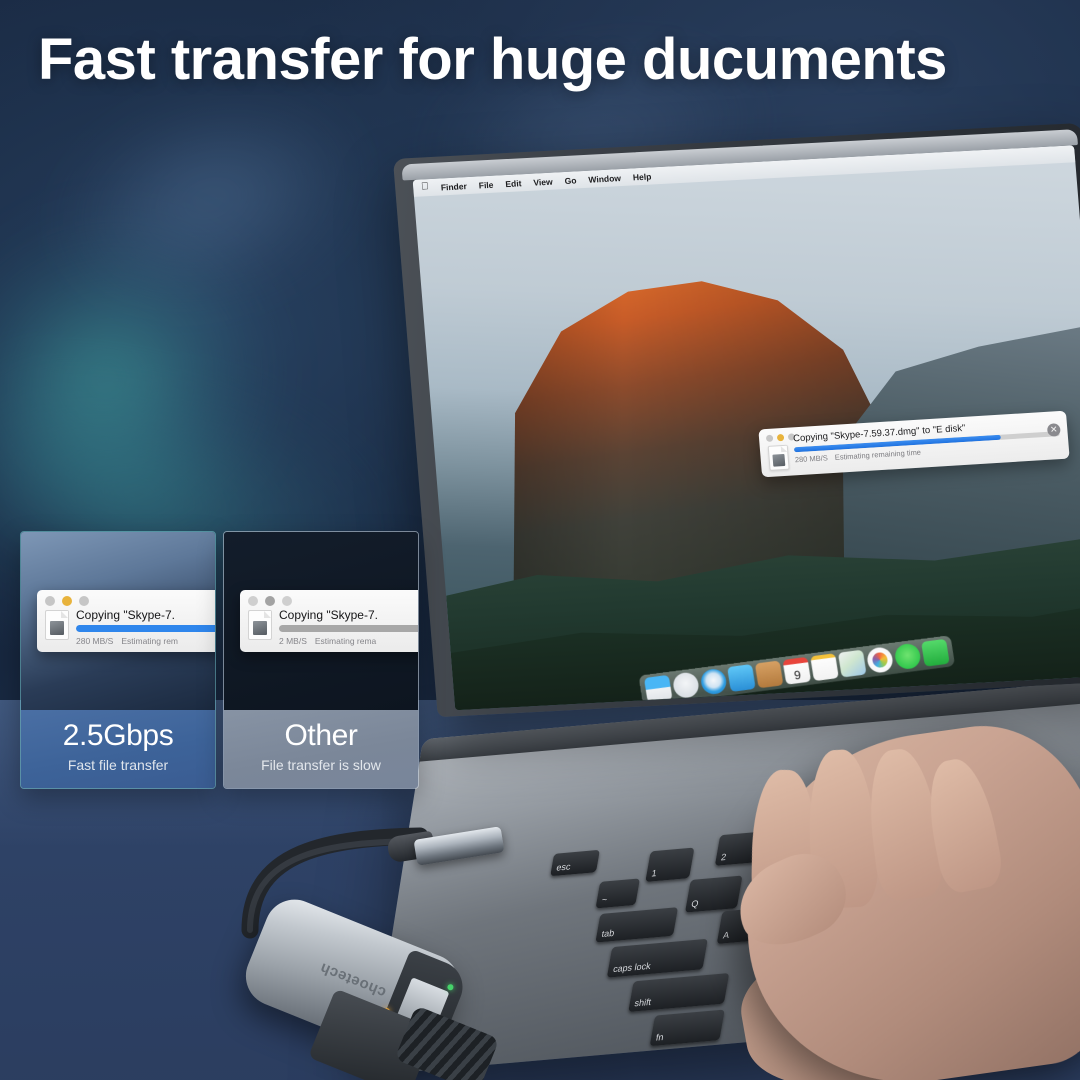 This screenshot has height=1080, width=1080. What do you see at coordinates (878, 454) in the screenshot?
I see `transfer-status: Estimating remaining time` at bounding box center [878, 454].